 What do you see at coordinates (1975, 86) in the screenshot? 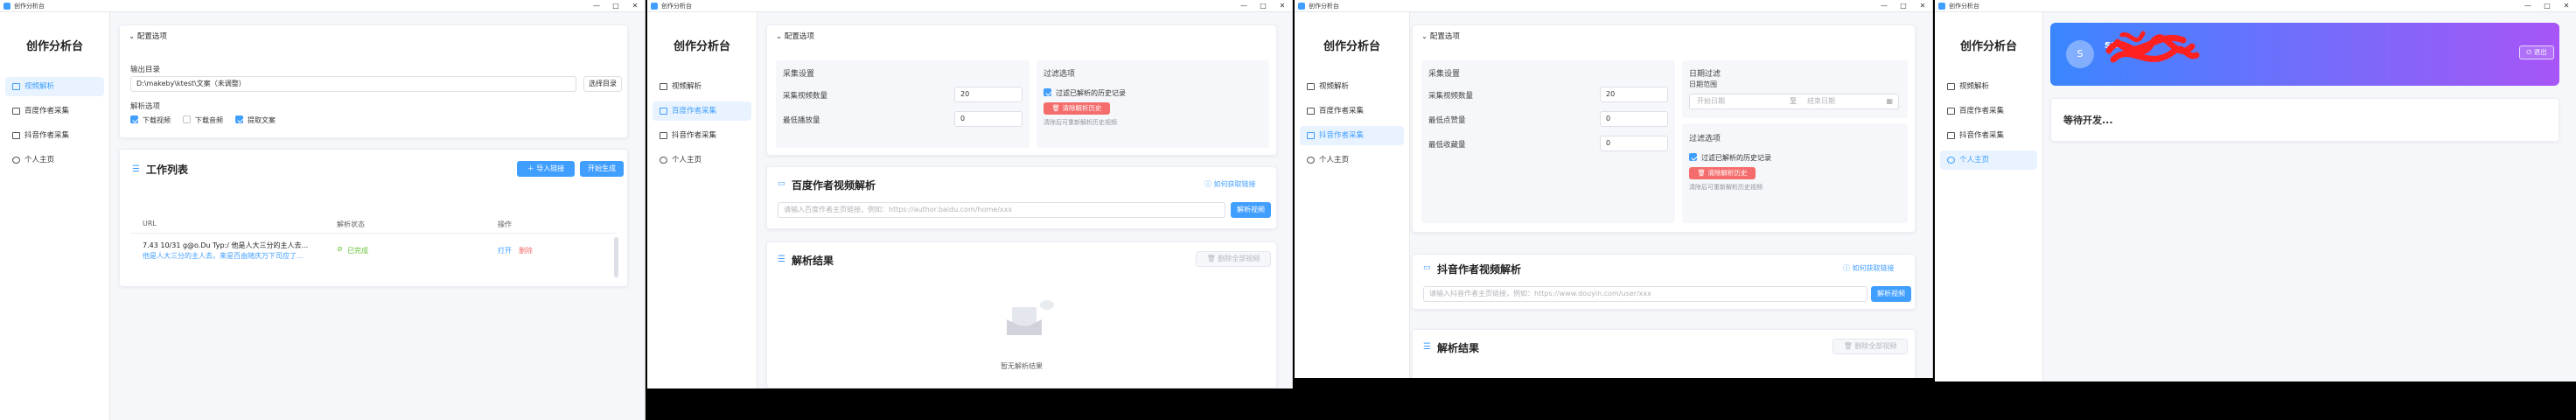
I see `nav-label: 视频解析` at bounding box center [1975, 86].